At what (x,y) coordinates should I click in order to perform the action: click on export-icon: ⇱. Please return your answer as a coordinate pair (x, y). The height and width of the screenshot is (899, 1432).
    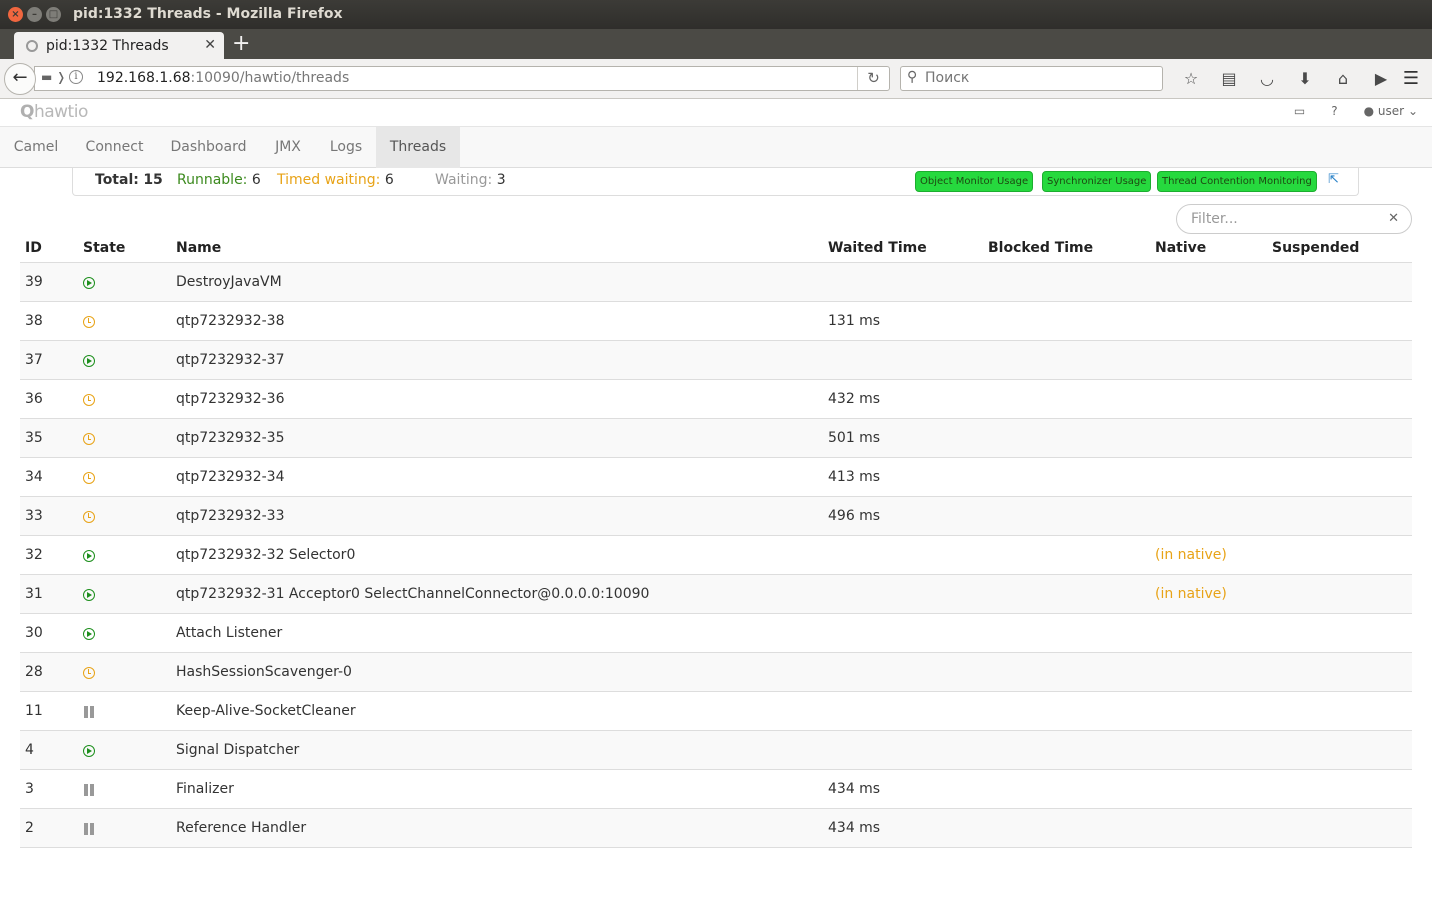
    Looking at the image, I should click on (1333, 179).